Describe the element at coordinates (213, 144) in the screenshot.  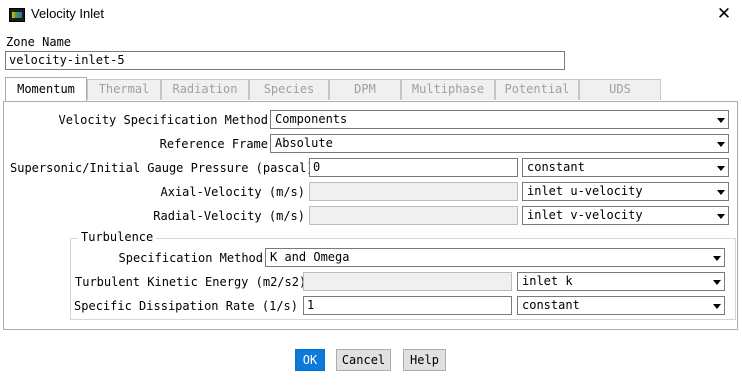
I see `reference-frame-label: Reference Frame` at that location.